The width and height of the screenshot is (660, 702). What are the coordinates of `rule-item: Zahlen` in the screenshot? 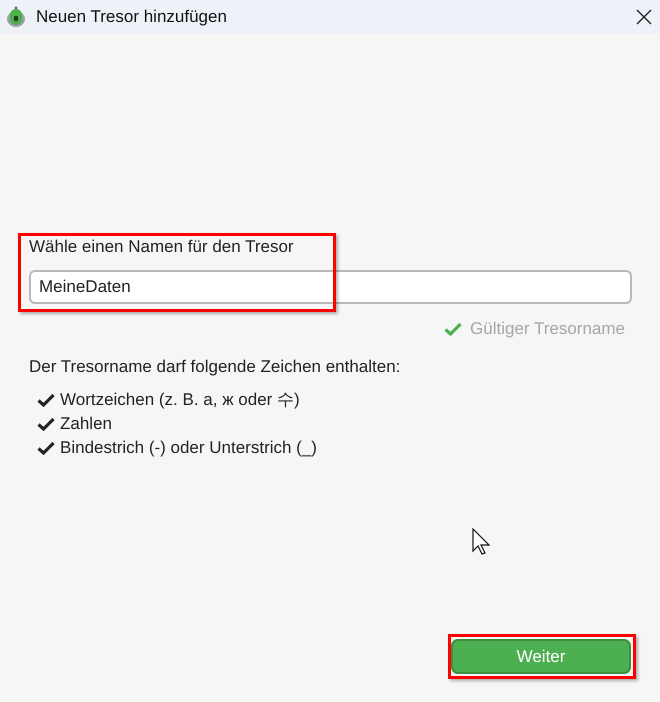 It's located at (86, 423).